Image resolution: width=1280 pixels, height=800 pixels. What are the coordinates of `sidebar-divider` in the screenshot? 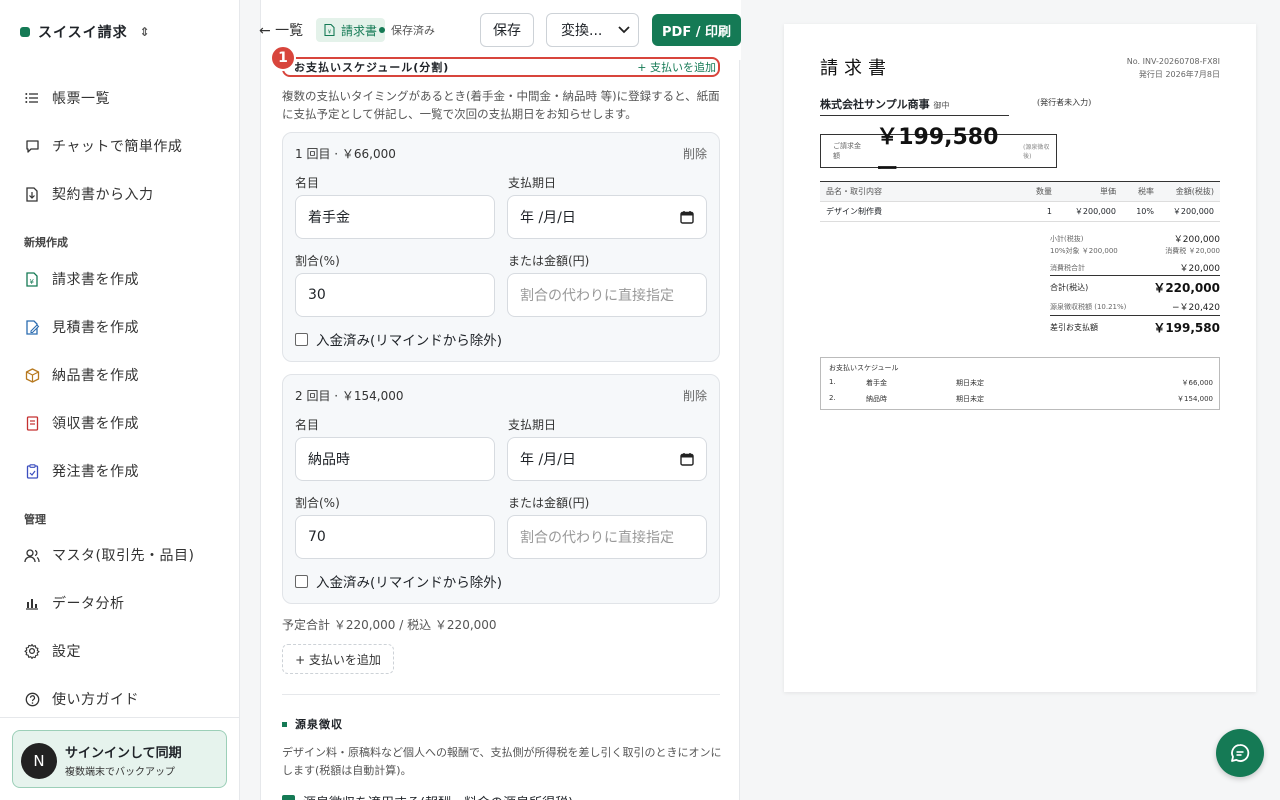 It's located at (120, 717).